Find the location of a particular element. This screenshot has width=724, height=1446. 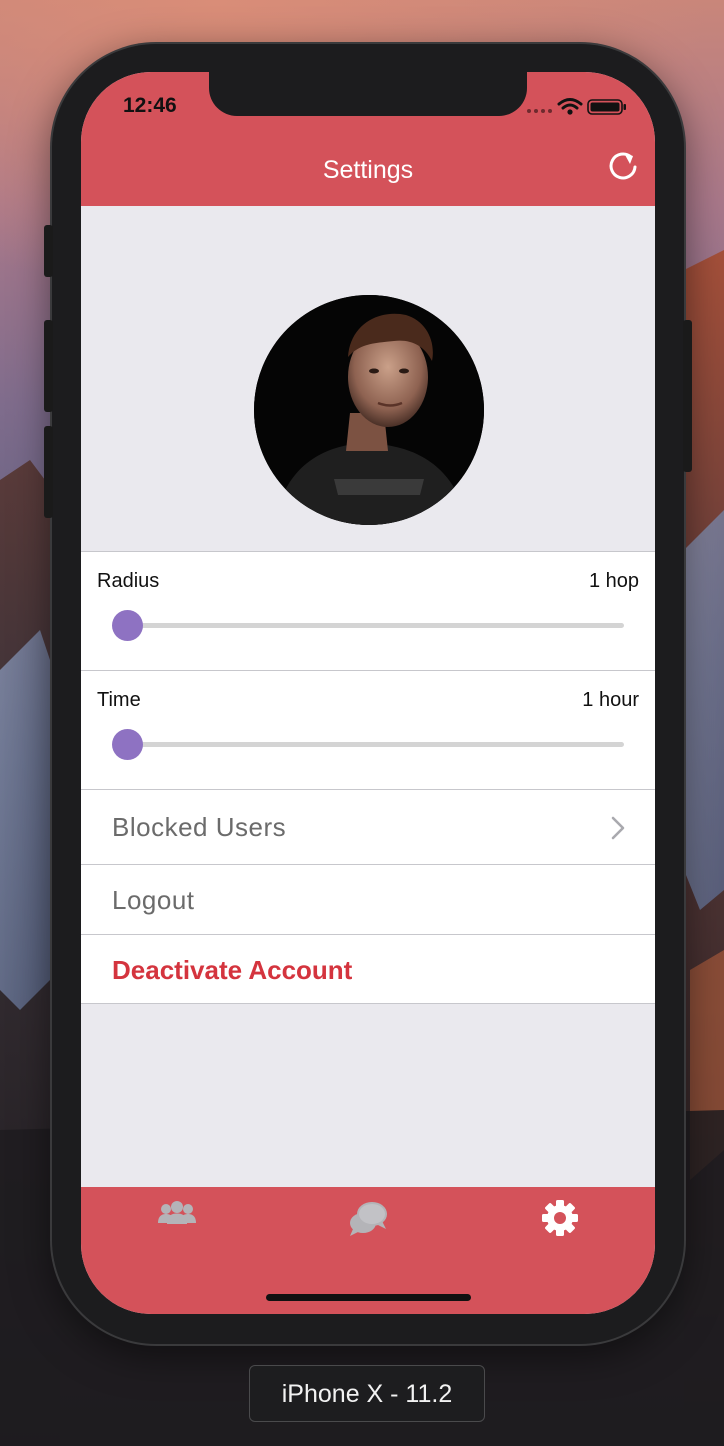

tab-bar is located at coordinates (368, 1250).